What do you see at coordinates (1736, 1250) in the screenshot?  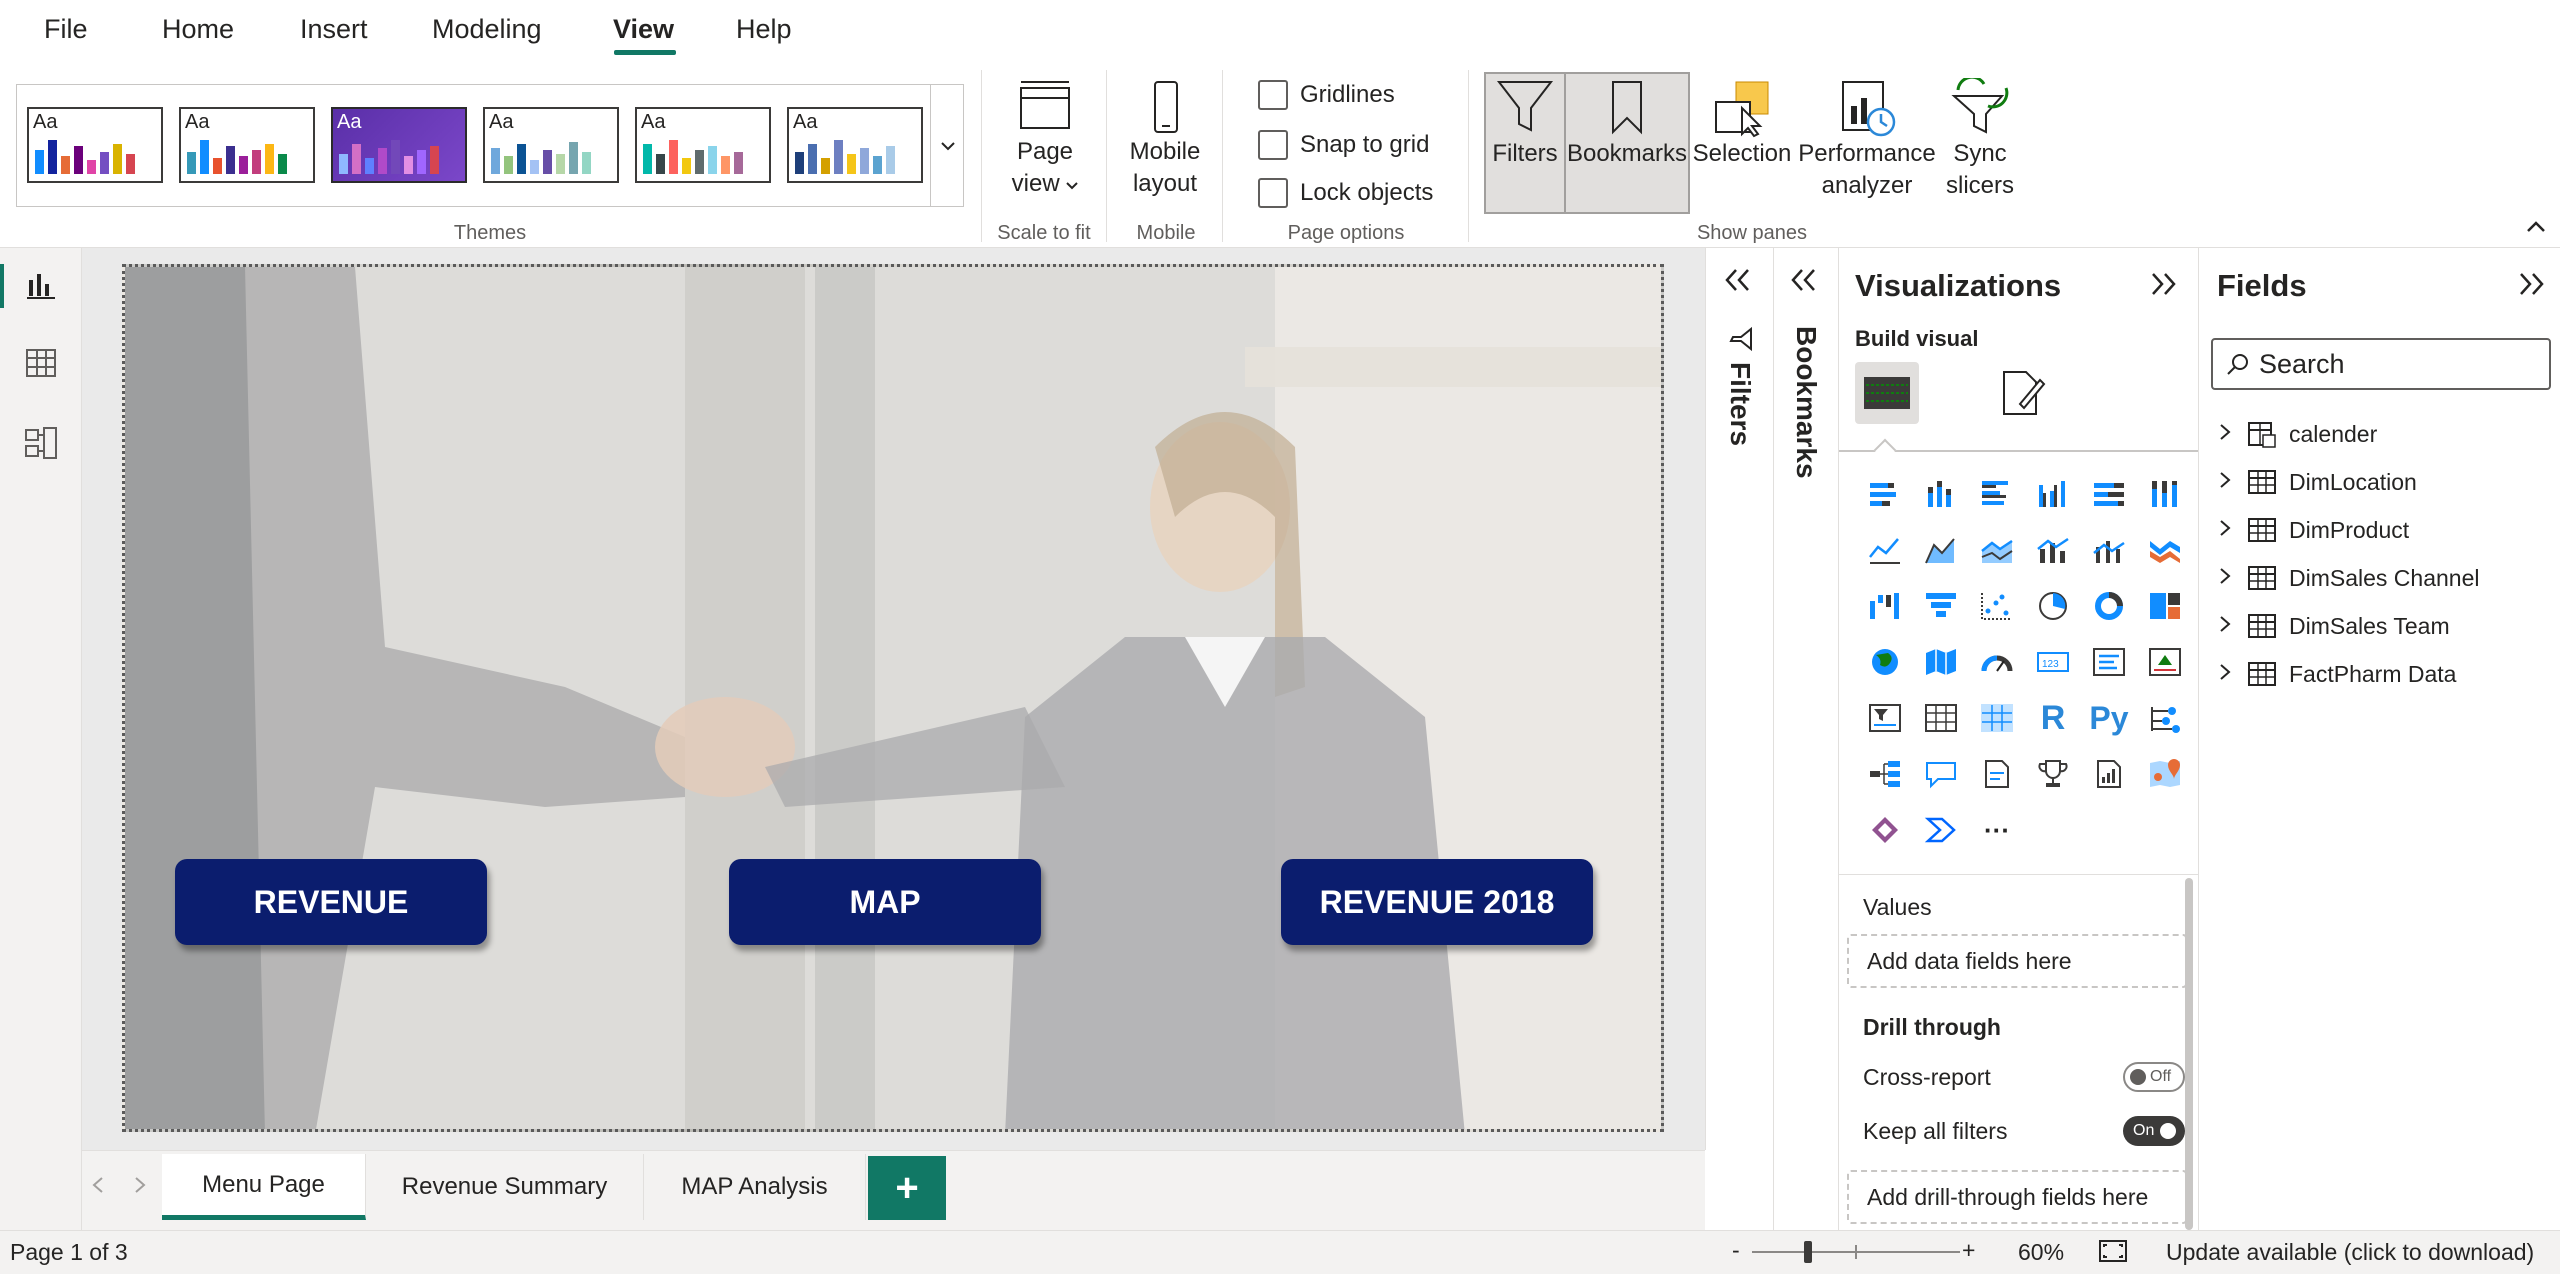 I see `zoom-out-button: -` at bounding box center [1736, 1250].